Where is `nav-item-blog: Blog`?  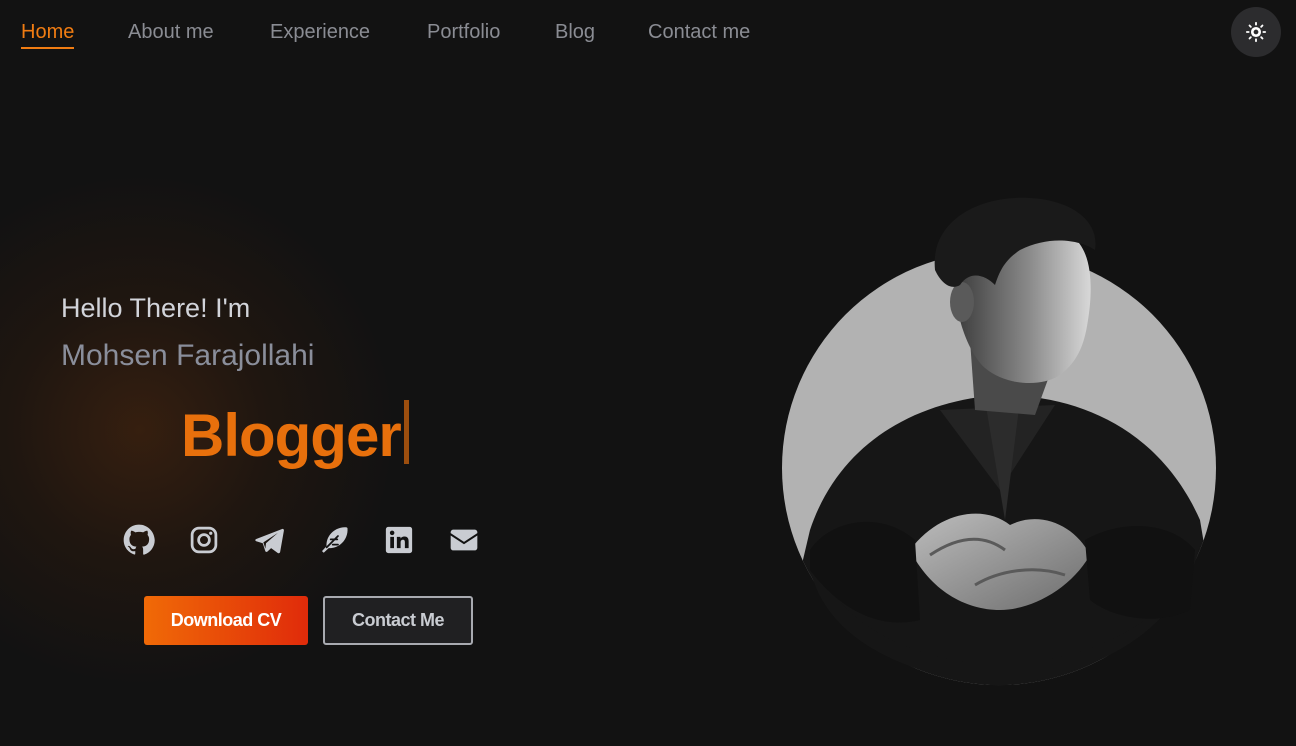
nav-item-blog: Blog is located at coordinates (575, 32).